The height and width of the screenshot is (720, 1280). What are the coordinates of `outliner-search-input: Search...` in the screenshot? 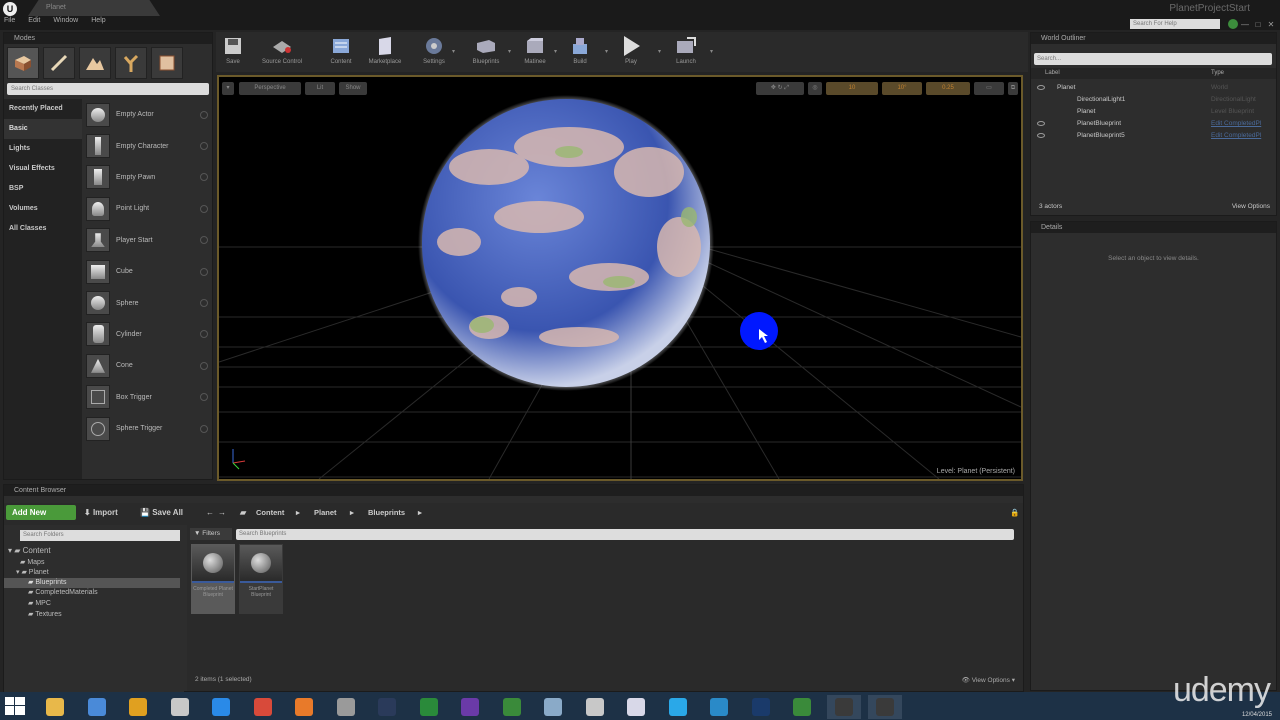 It's located at (1153, 59).